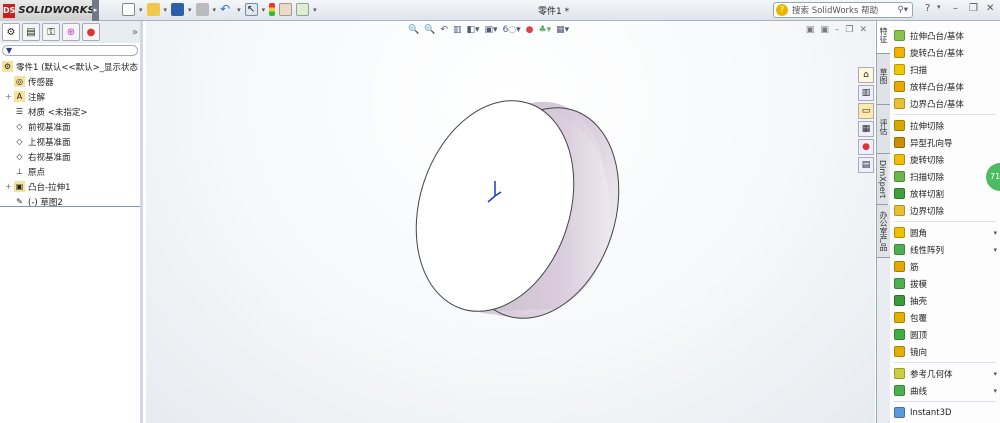 This screenshot has width=1000, height=423. What do you see at coordinates (945, 35) in the screenshot?
I see `command-item: 拉伸凸台/基体` at bounding box center [945, 35].